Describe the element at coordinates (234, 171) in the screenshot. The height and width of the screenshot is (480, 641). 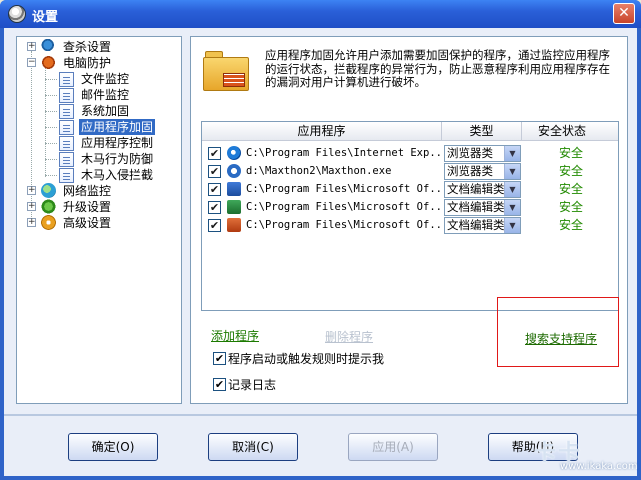
I see `maxthon-icon` at that location.